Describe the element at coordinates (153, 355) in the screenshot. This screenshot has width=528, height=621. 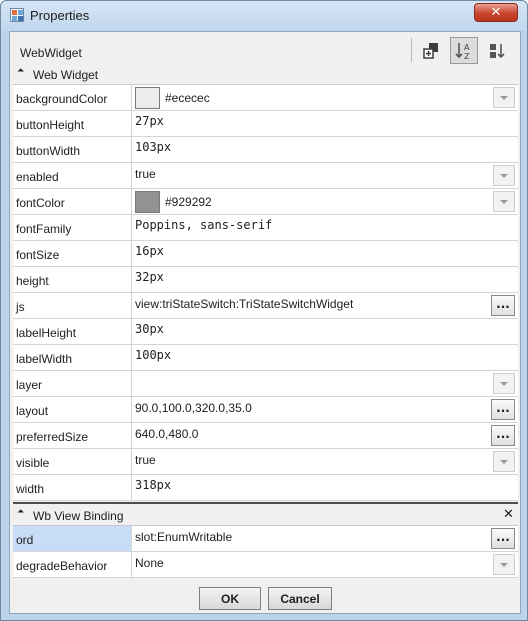
I see `value-text: 100px` at that location.